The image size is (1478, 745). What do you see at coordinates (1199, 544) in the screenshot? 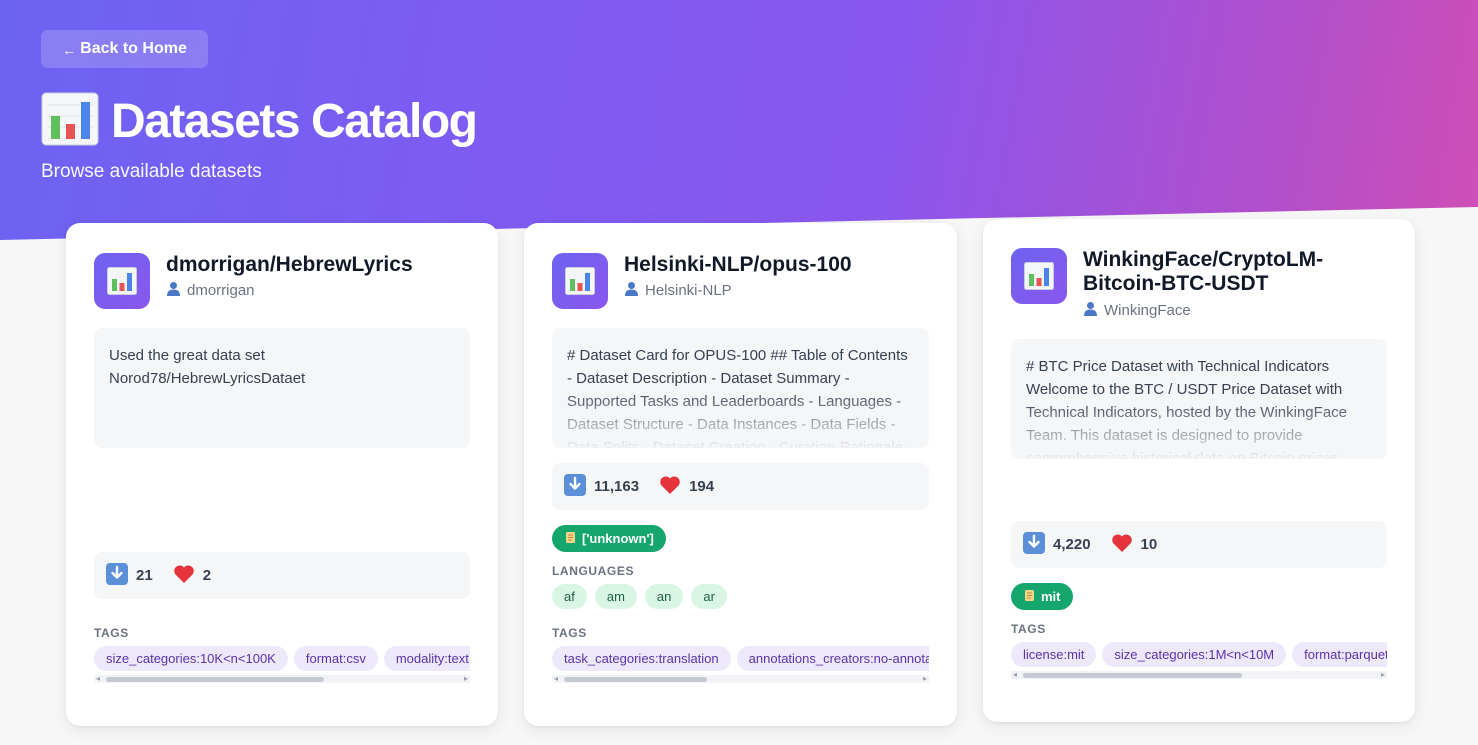
I see `dataset-stats: 4,220 10` at bounding box center [1199, 544].